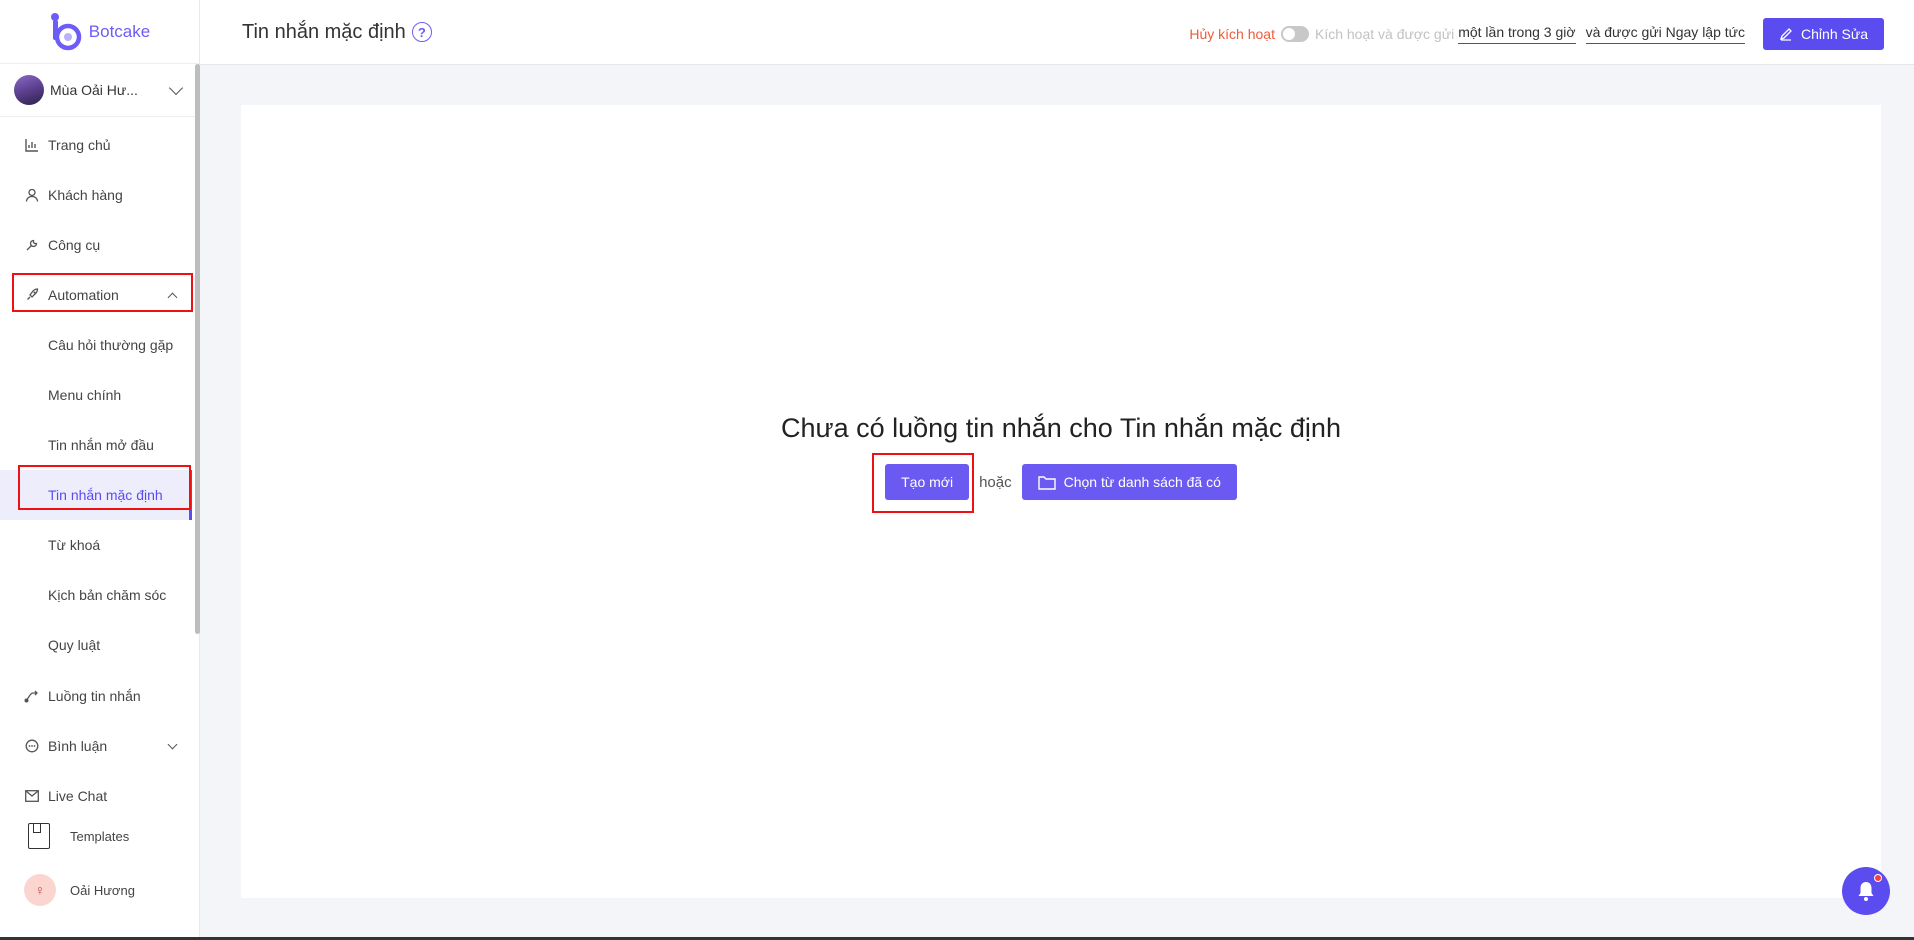 Image resolution: width=1914 pixels, height=940 pixels. Describe the element at coordinates (29, 90) in the screenshot. I see `page-avatar` at that location.